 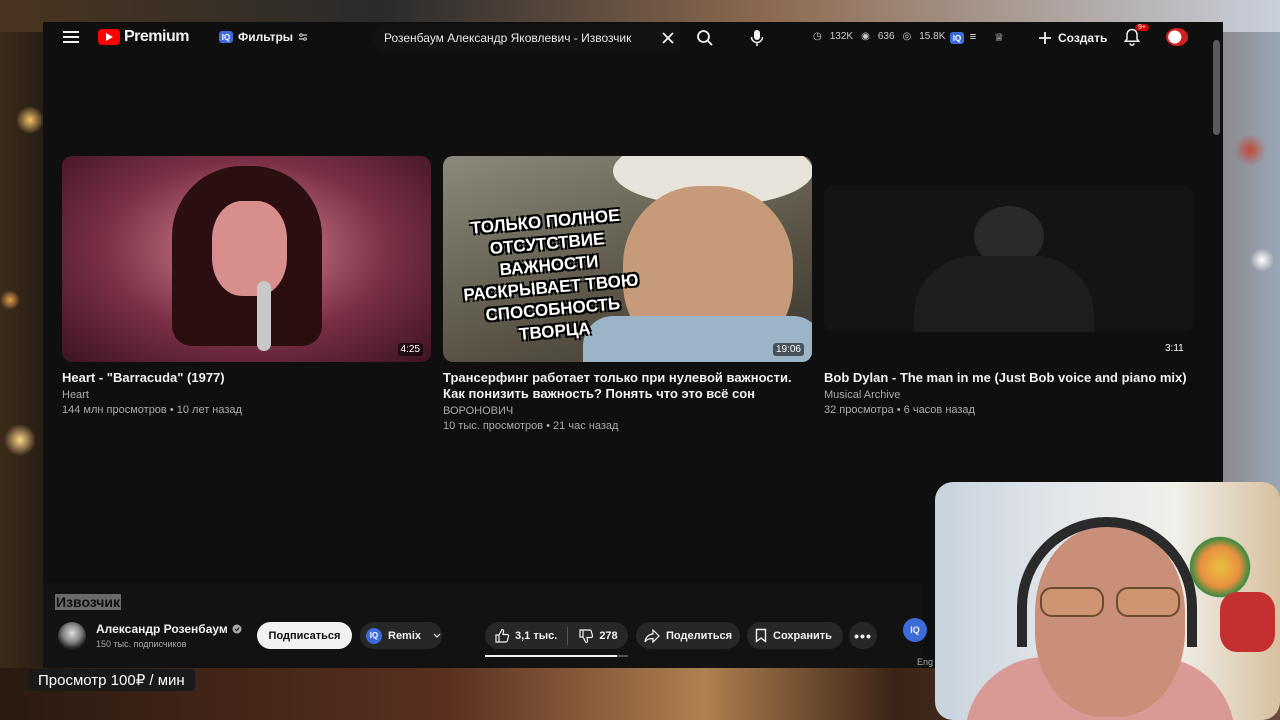 I want to click on save-button: Сохранить, so click(x=795, y=635).